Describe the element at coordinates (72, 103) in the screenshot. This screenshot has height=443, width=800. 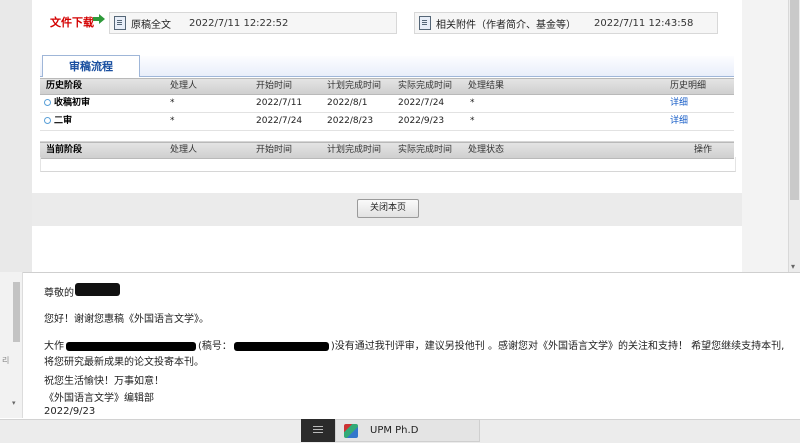
I see `row-stage: 收稿初审` at that location.